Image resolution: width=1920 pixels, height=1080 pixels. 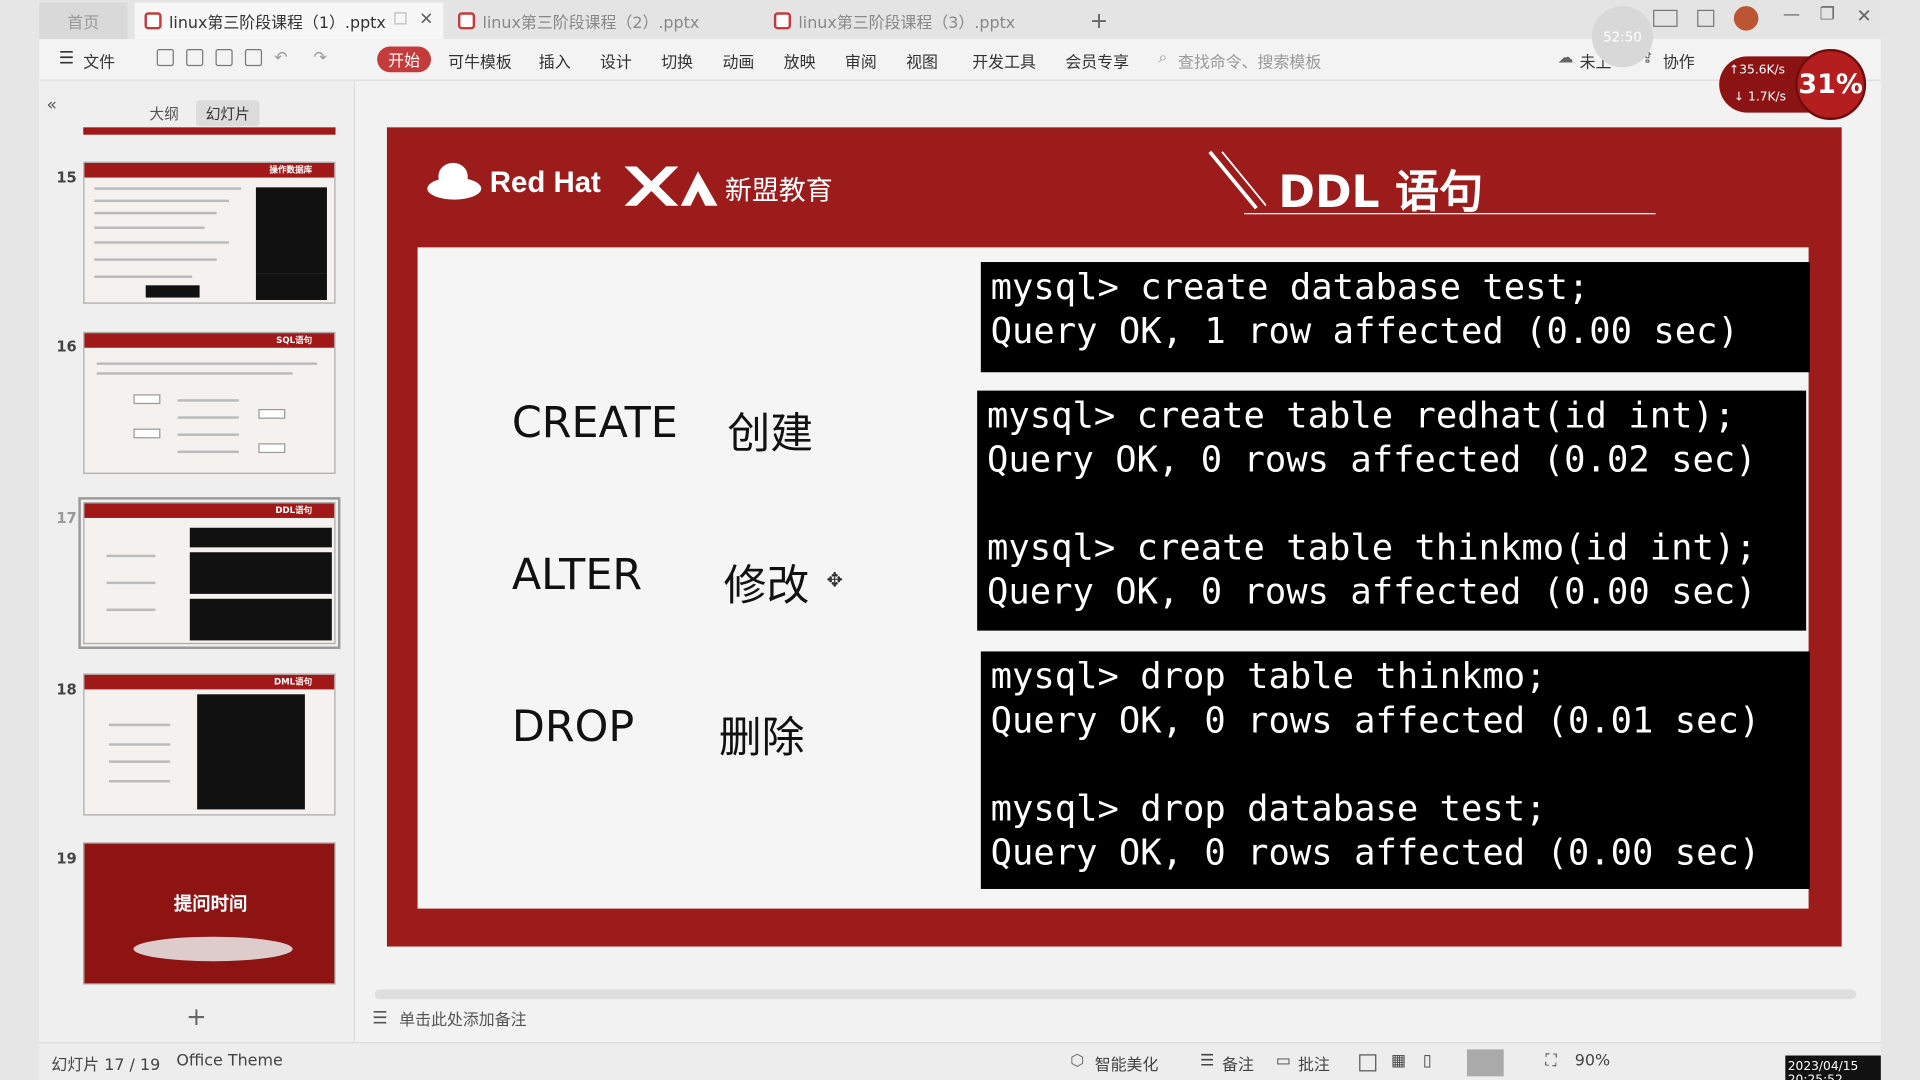 I want to click on move-cursor-icon: ✥, so click(x=834, y=580).